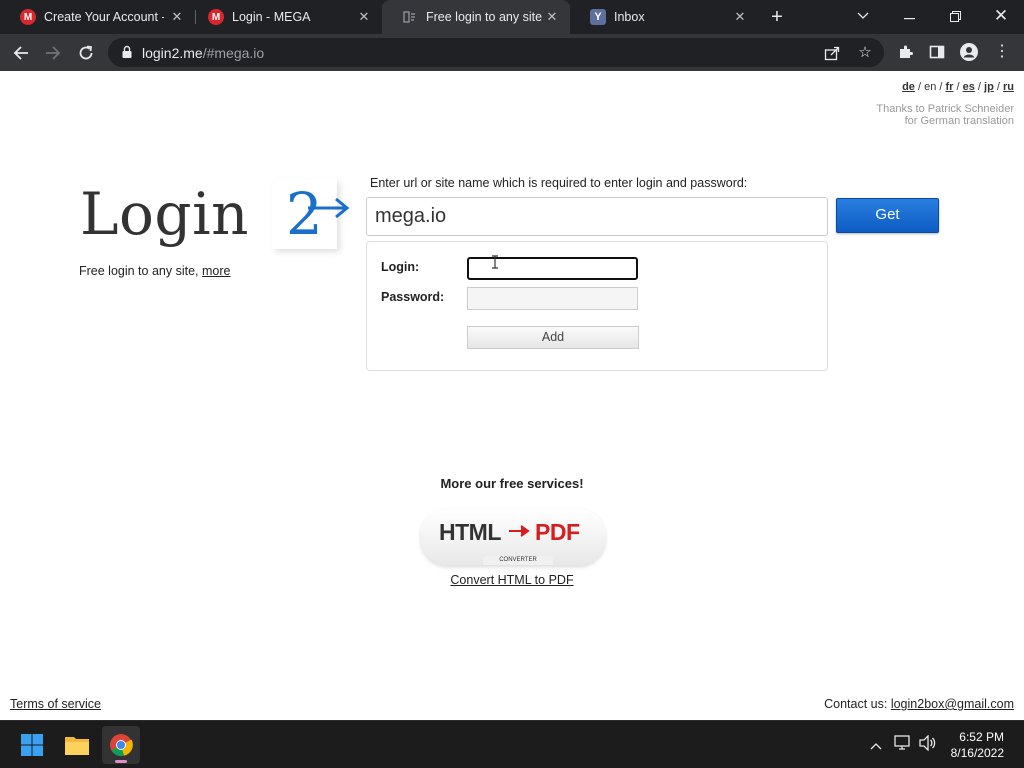 Image resolution: width=1024 pixels, height=768 pixels. What do you see at coordinates (969, 87) in the screenshot?
I see `lang-es: es` at bounding box center [969, 87].